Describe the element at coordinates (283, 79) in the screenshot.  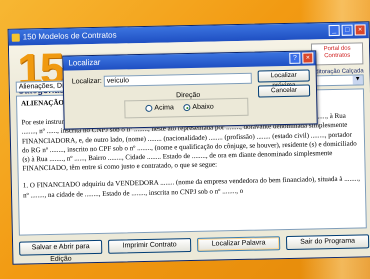
I see `find-next-button: Localizar próxima` at that location.